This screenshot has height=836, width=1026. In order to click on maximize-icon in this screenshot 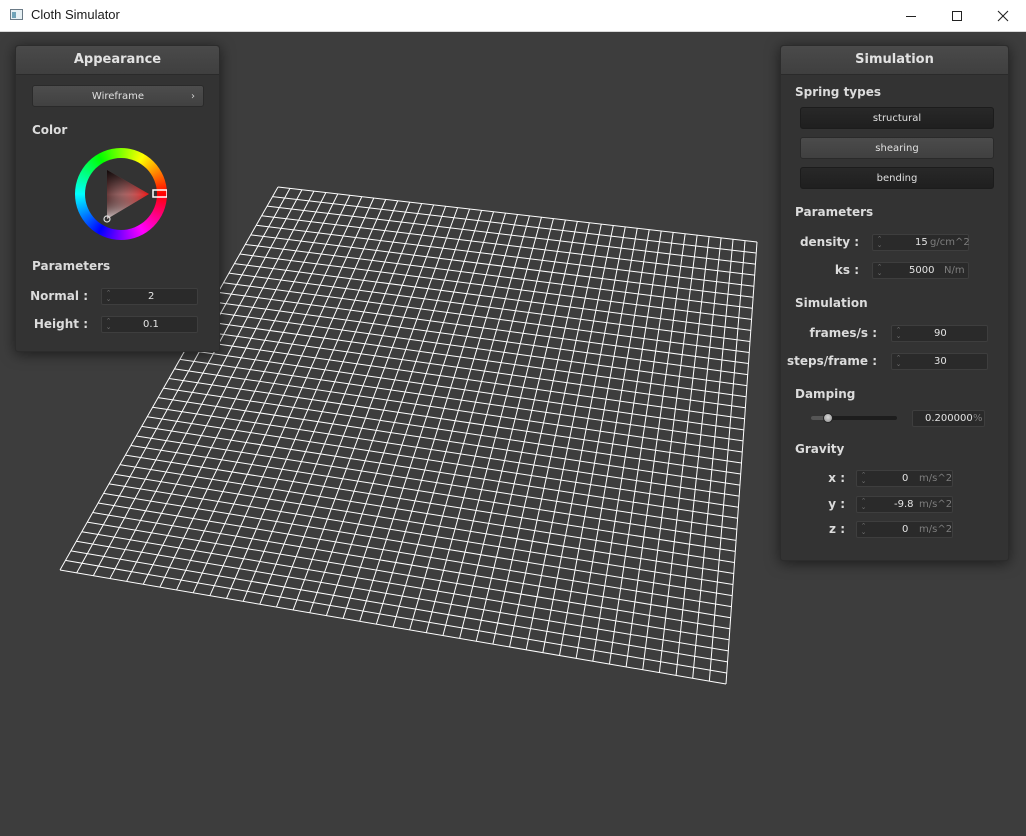, I will do `click(957, 15)`.